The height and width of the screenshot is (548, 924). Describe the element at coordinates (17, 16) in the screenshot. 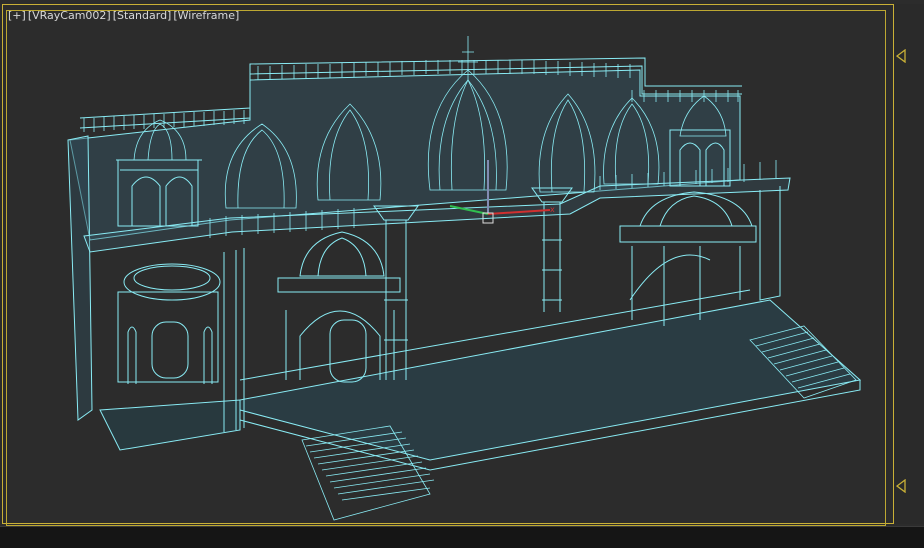

I see `viewport-menu-label: [+]` at that location.